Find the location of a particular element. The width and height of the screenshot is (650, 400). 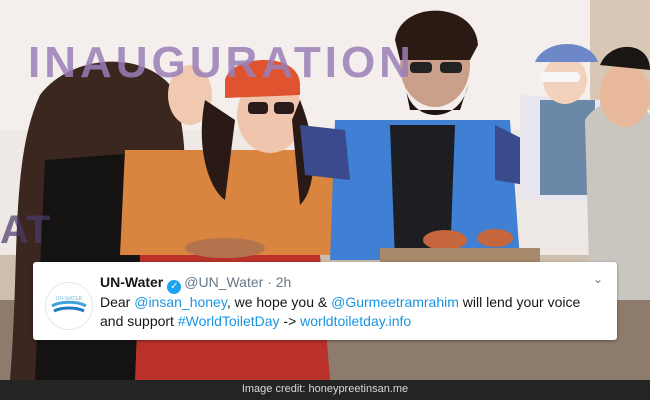

mention-link: @insan_honey is located at coordinates (180, 302).